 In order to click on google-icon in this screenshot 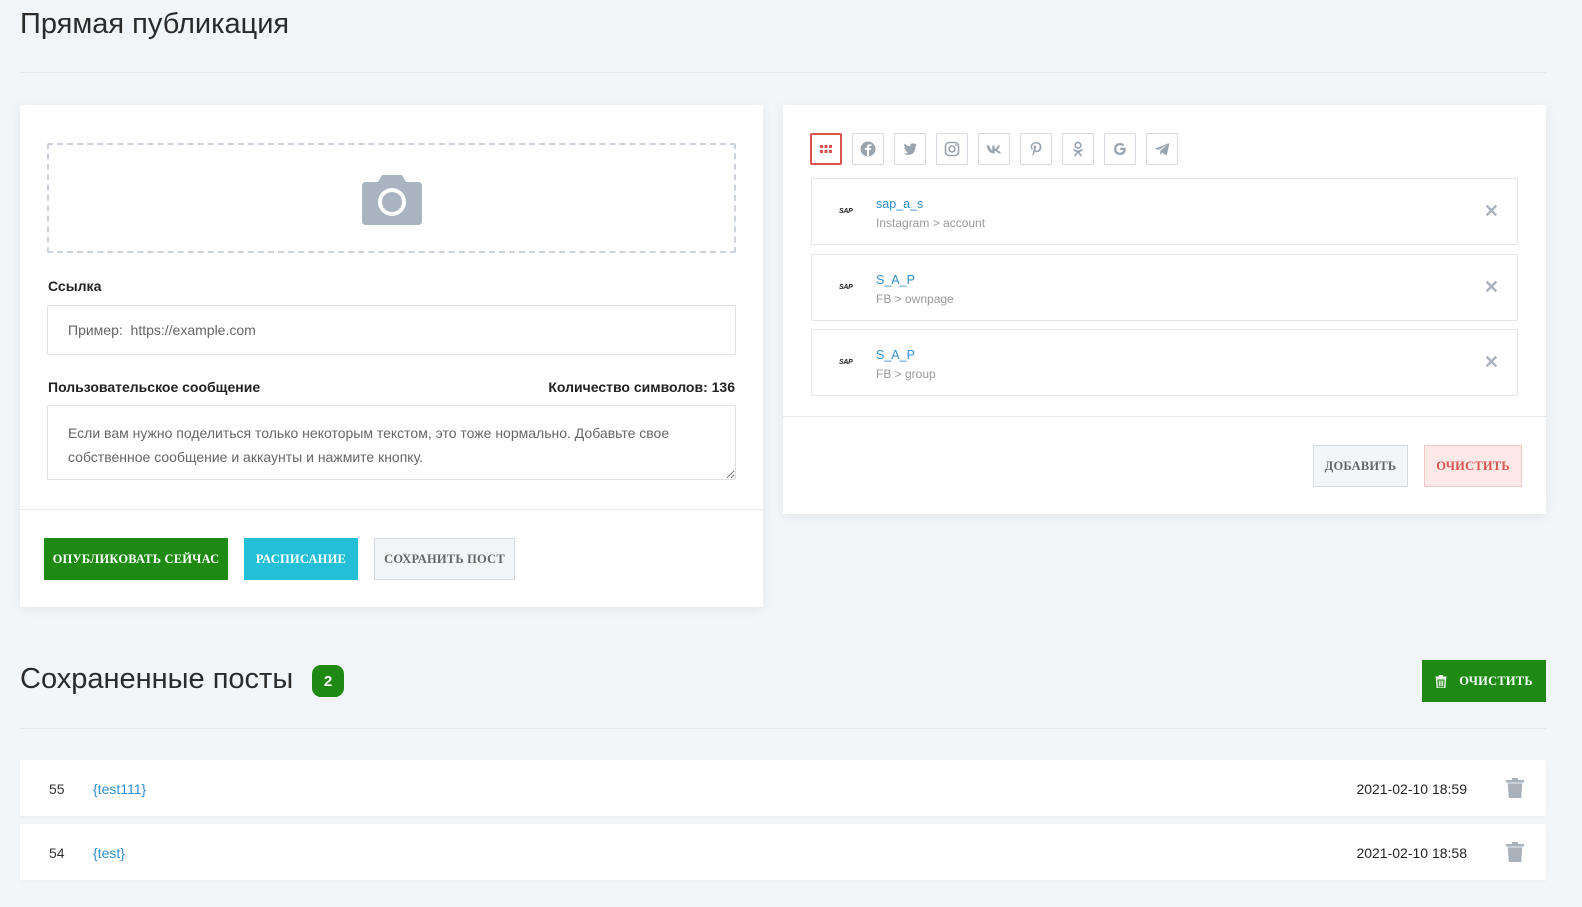, I will do `click(1120, 149)`.